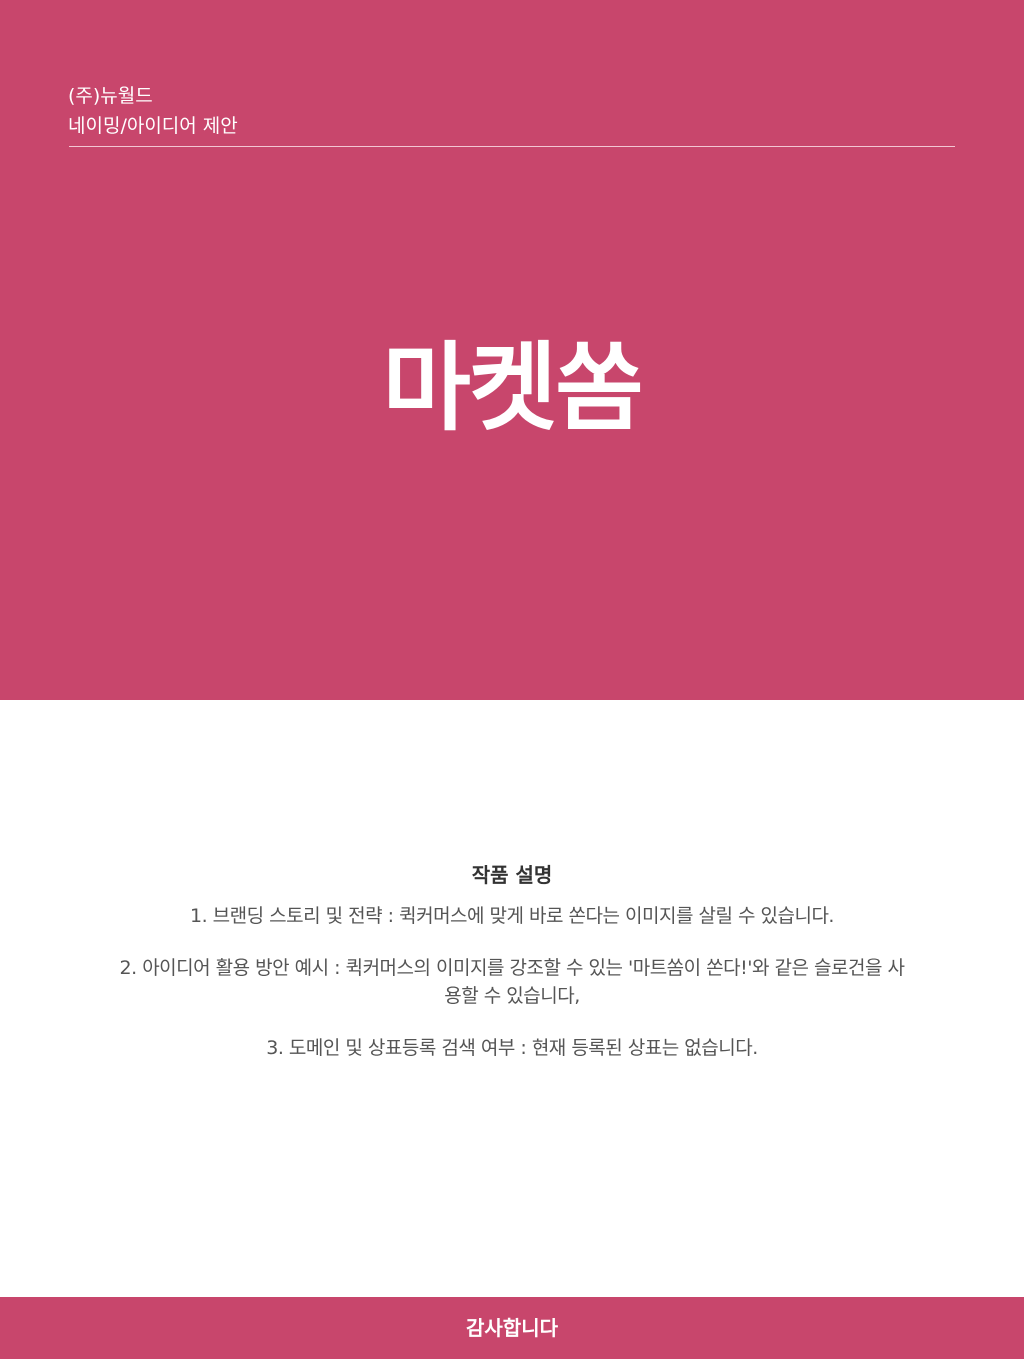  I want to click on brand-name: 마켓쏨, so click(513, 388).